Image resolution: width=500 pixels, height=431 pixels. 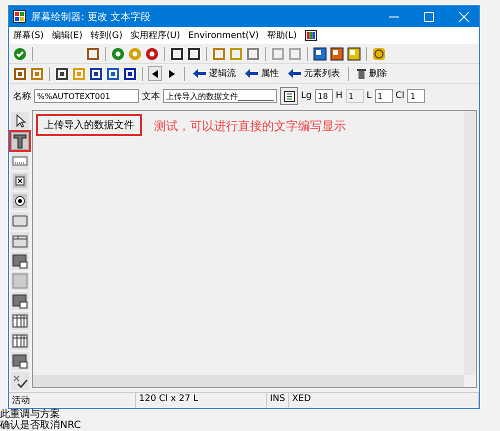 I want to click on toolbar-button: 逻辑流, so click(x=214, y=73).